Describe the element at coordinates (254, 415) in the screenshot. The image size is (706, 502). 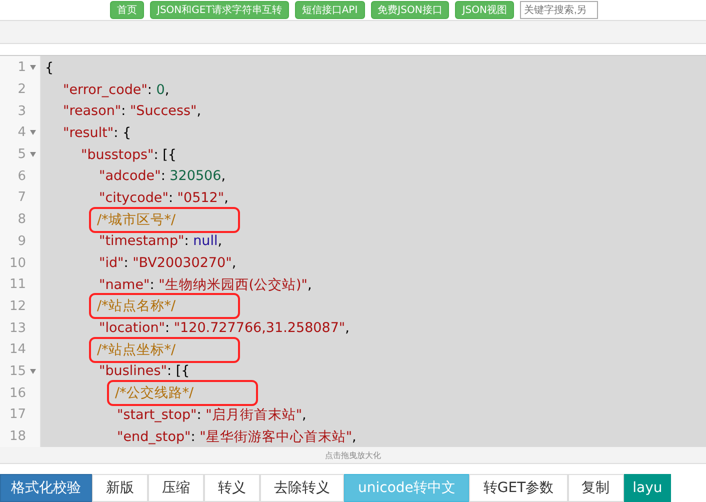
I see `json-string: "启月街首末站"` at that location.